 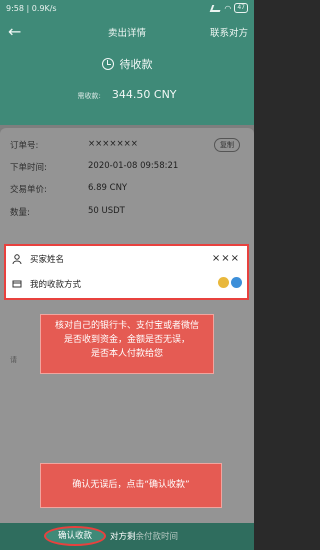 What do you see at coordinates (106, 211) in the screenshot?
I see `quantity-value: 50 USDT` at bounding box center [106, 211].